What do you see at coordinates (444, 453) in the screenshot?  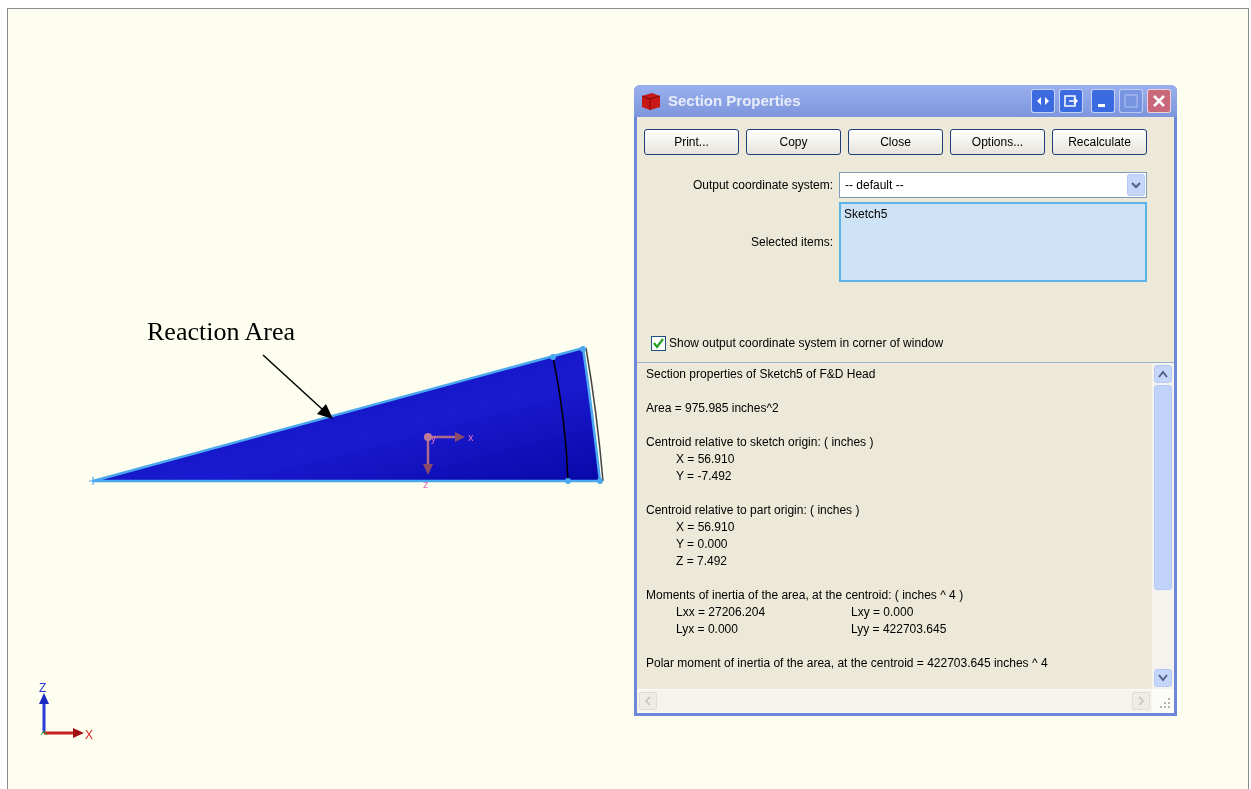 I see `centroid-axes-icon` at bounding box center [444, 453].